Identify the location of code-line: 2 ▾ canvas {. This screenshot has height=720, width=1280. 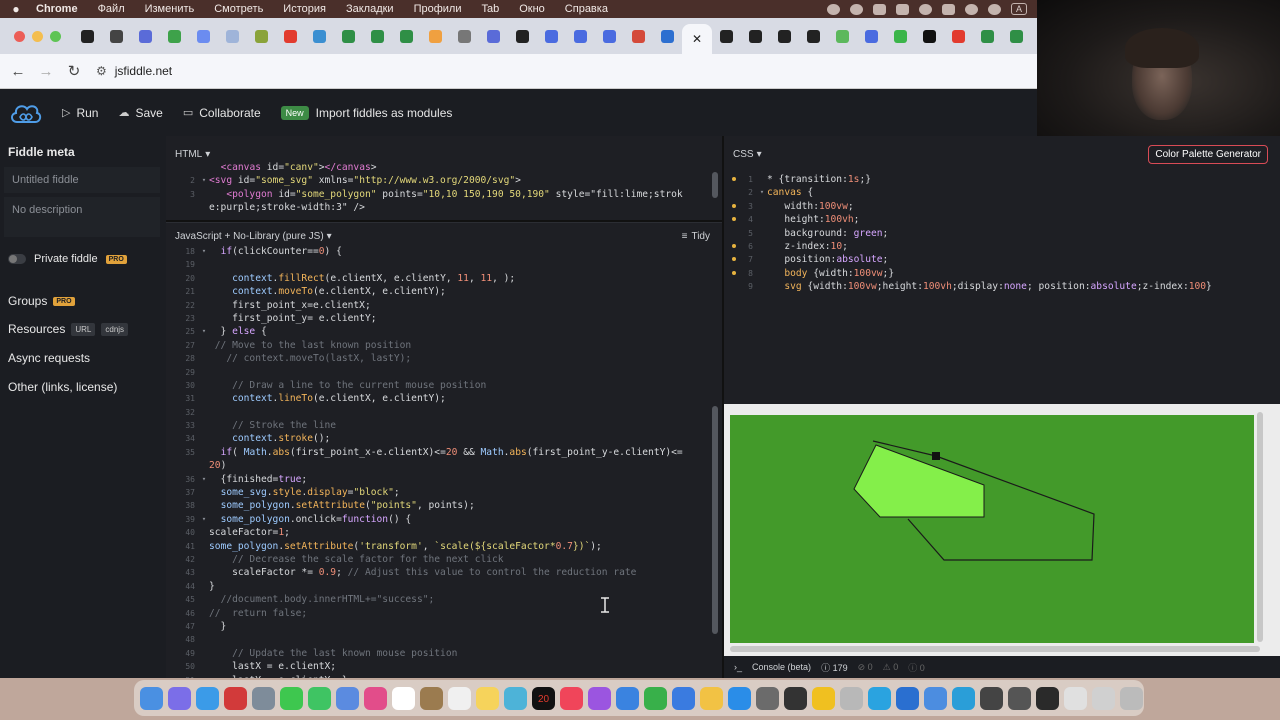
(1002, 192).